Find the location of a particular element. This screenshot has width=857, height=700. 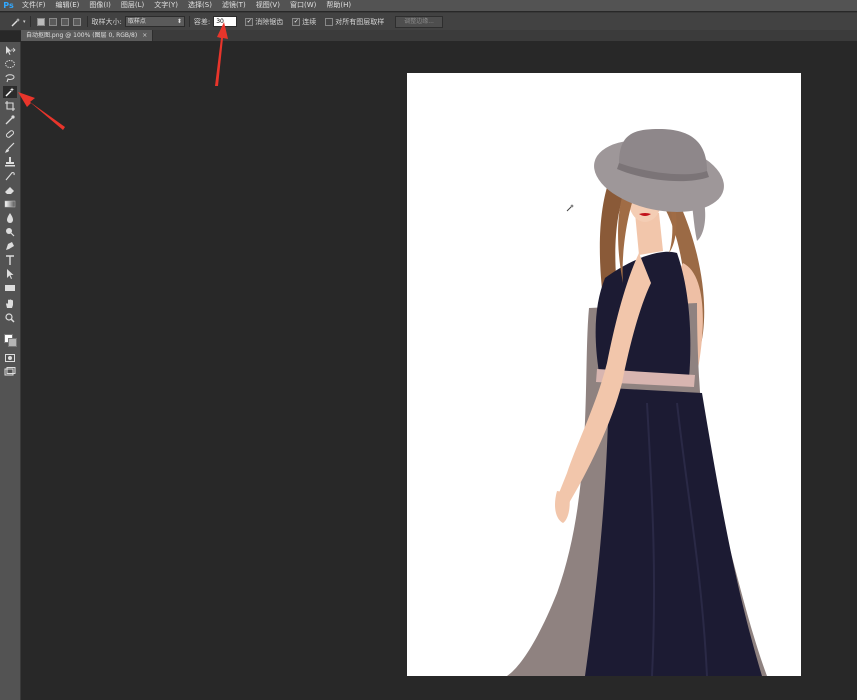

annotation-arrows is located at coordinates (123, 76).